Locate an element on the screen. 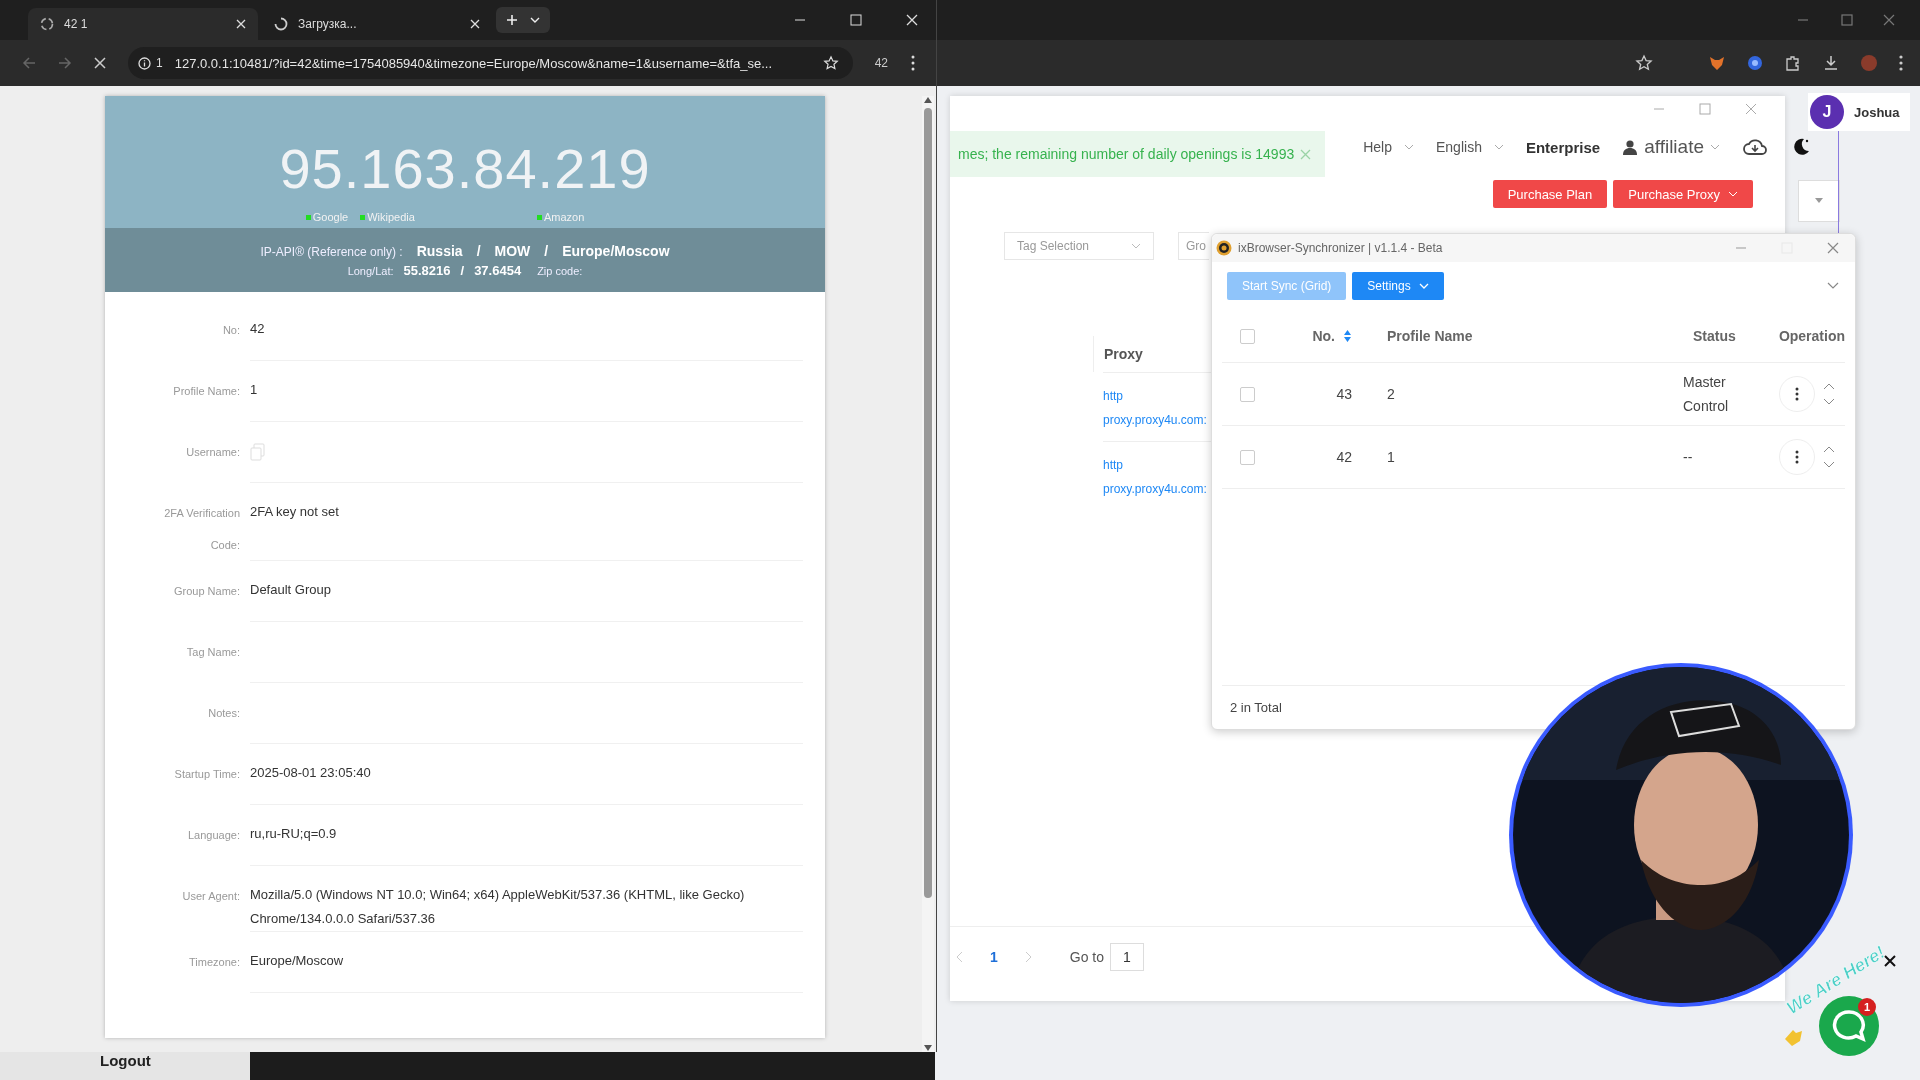 This screenshot has width=1920, height=1080. table-cell-text: 2 is located at coordinates (1391, 394).